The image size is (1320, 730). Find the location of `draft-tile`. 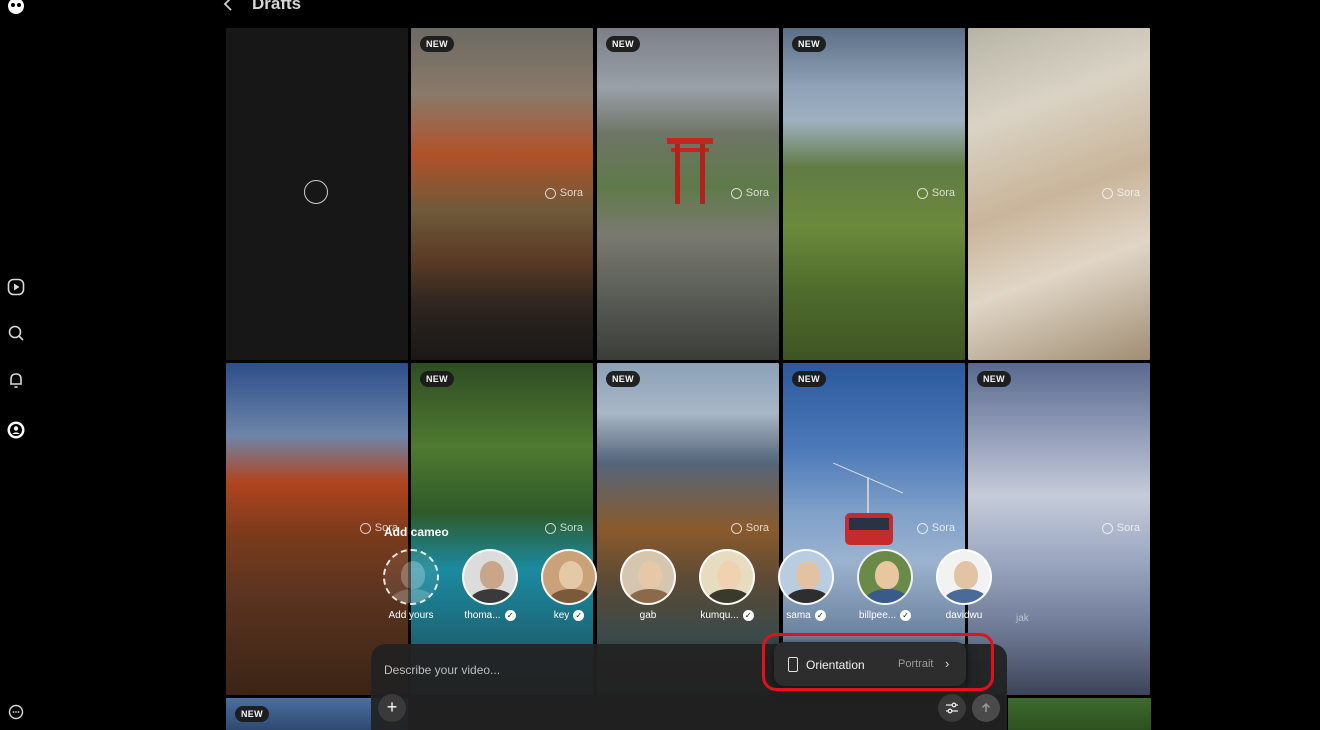

draft-tile is located at coordinates (1079, 714).